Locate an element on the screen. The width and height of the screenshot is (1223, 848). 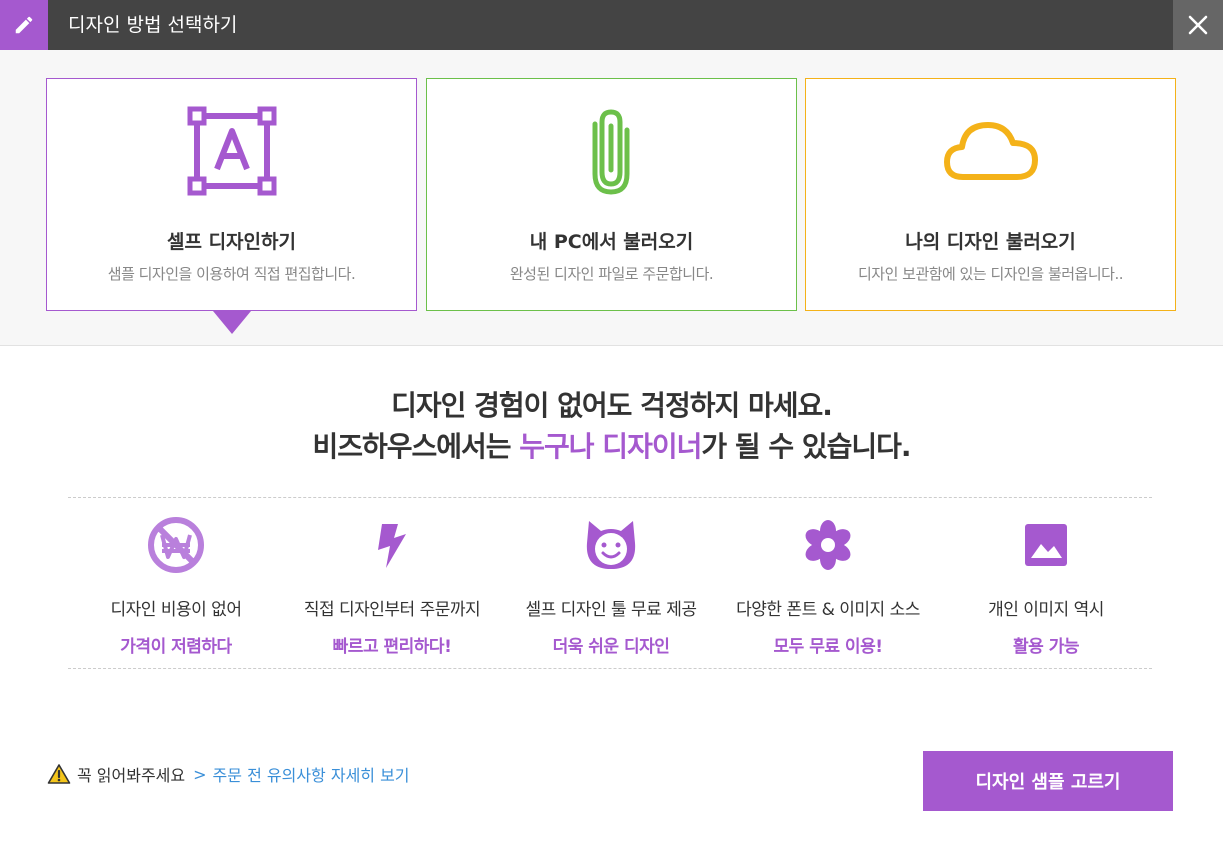
option-self-design: 셀프 디자인하기 샘플 디자인을 이용하여 직접 편집합니다. is located at coordinates (231, 194).